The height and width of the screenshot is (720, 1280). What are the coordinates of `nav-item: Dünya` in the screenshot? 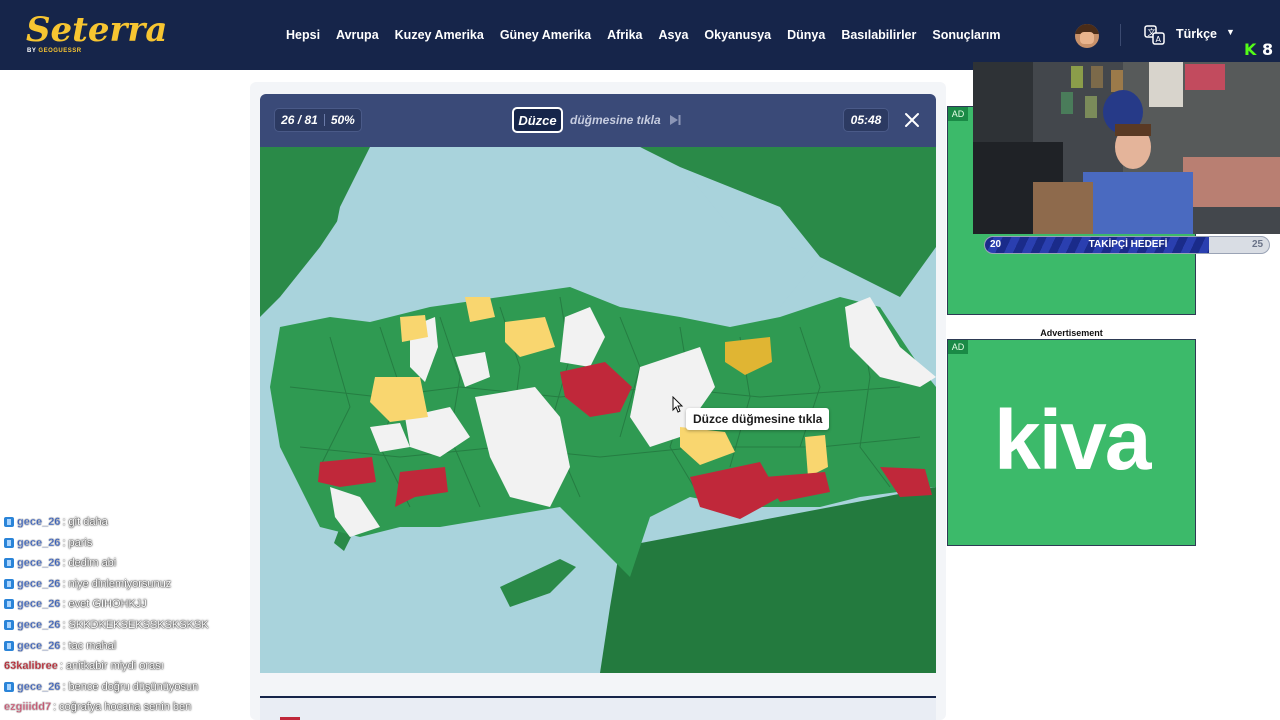 It's located at (806, 35).